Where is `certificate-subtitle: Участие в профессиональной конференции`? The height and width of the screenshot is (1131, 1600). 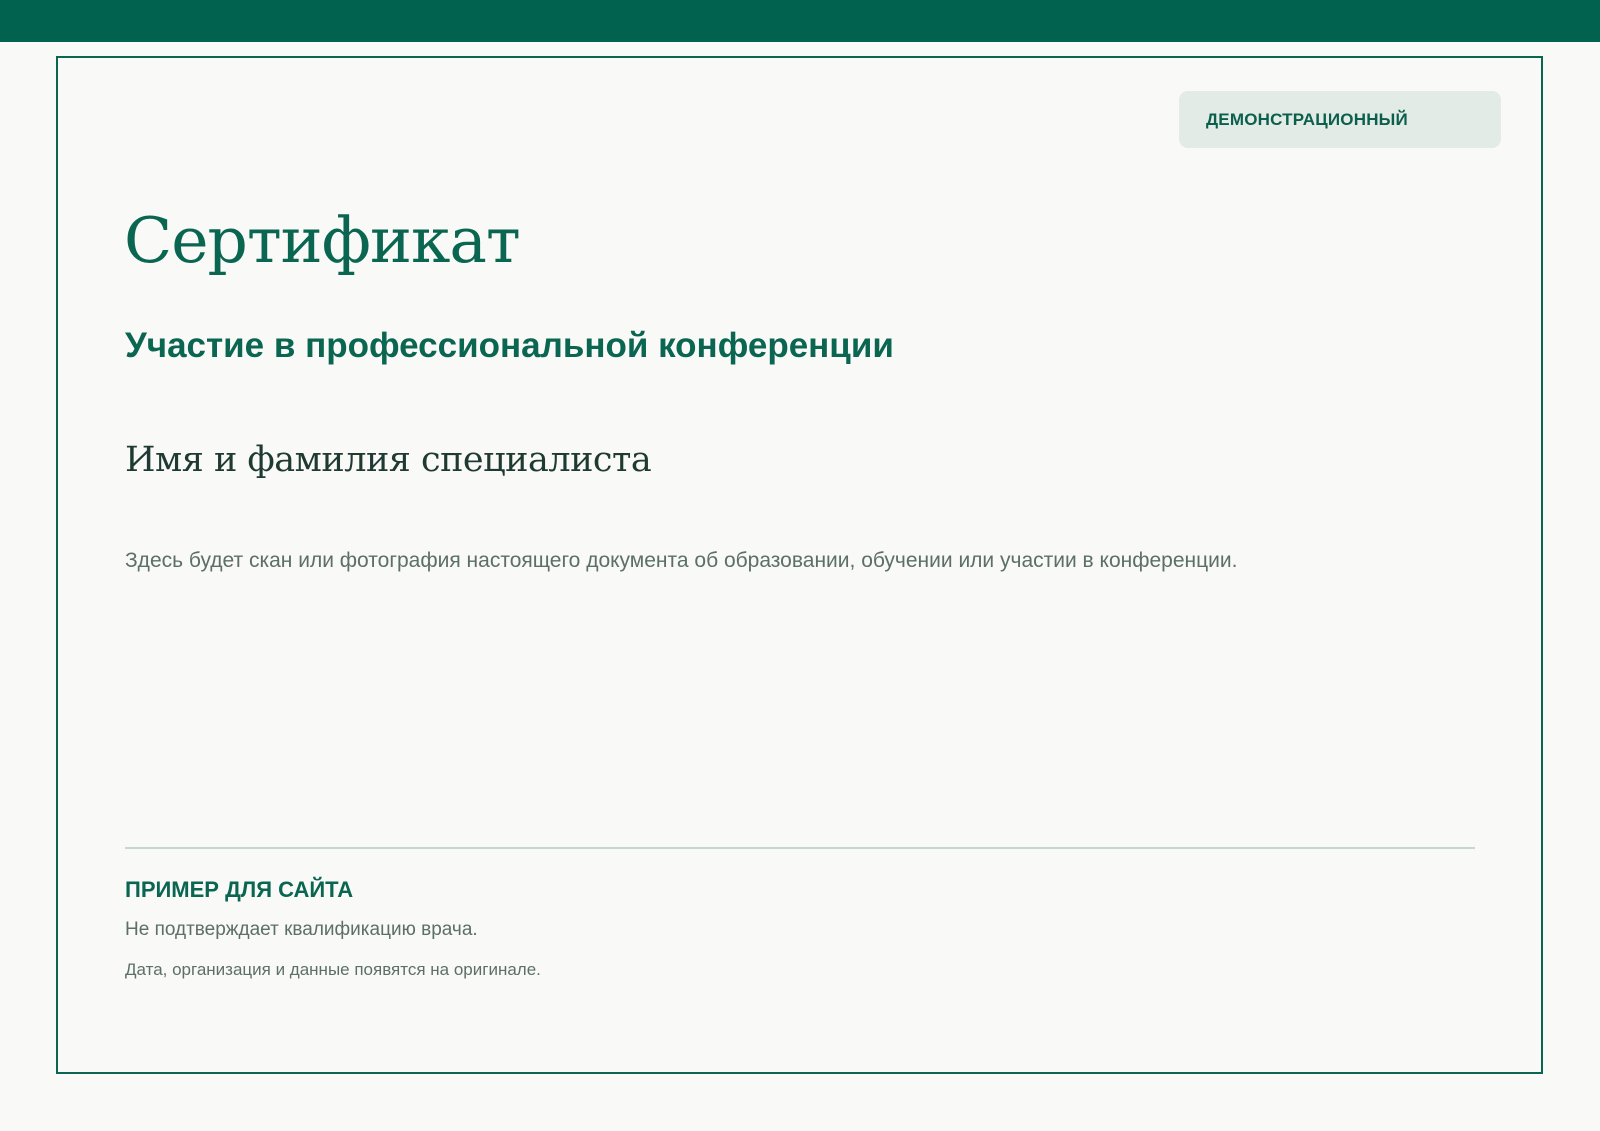
certificate-subtitle: Участие в профессиональной конференции is located at coordinates (509, 345).